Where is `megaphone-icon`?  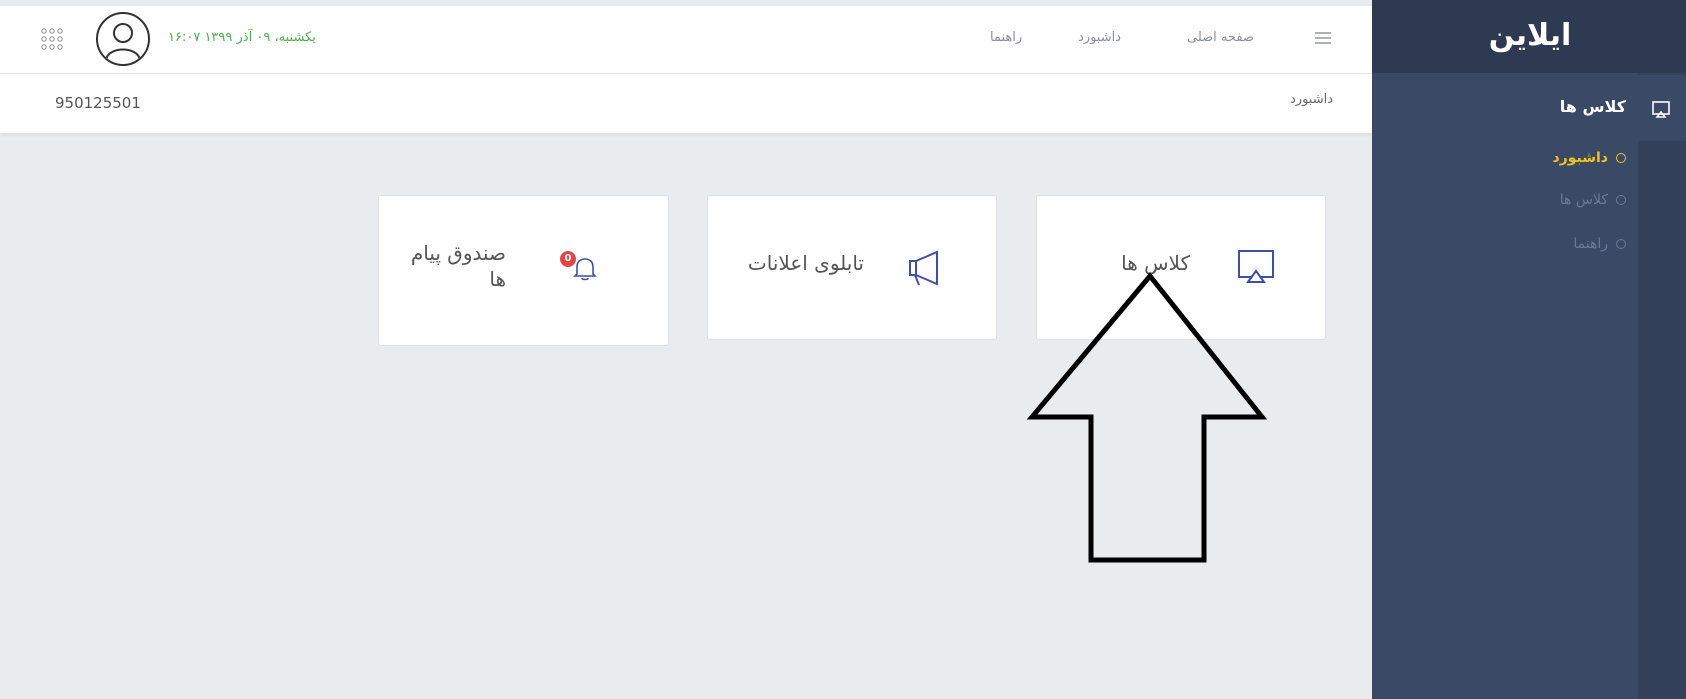
megaphone-icon is located at coordinates (923, 268).